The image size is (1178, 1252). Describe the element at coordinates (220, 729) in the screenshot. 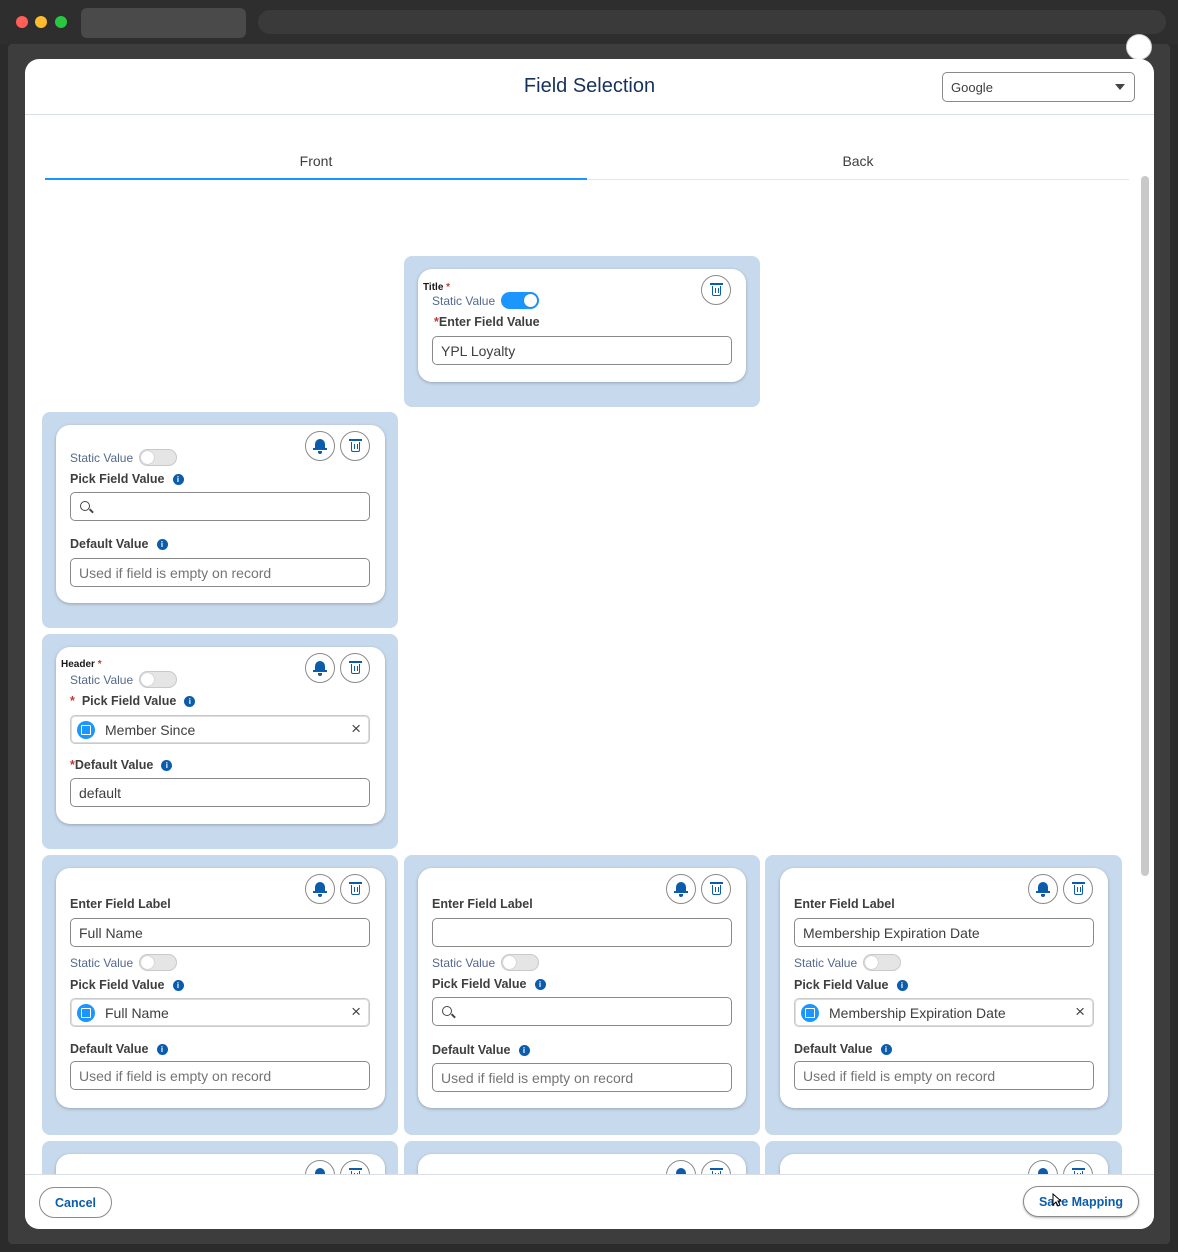

I see `picked-field-pill: Member Since ×` at that location.